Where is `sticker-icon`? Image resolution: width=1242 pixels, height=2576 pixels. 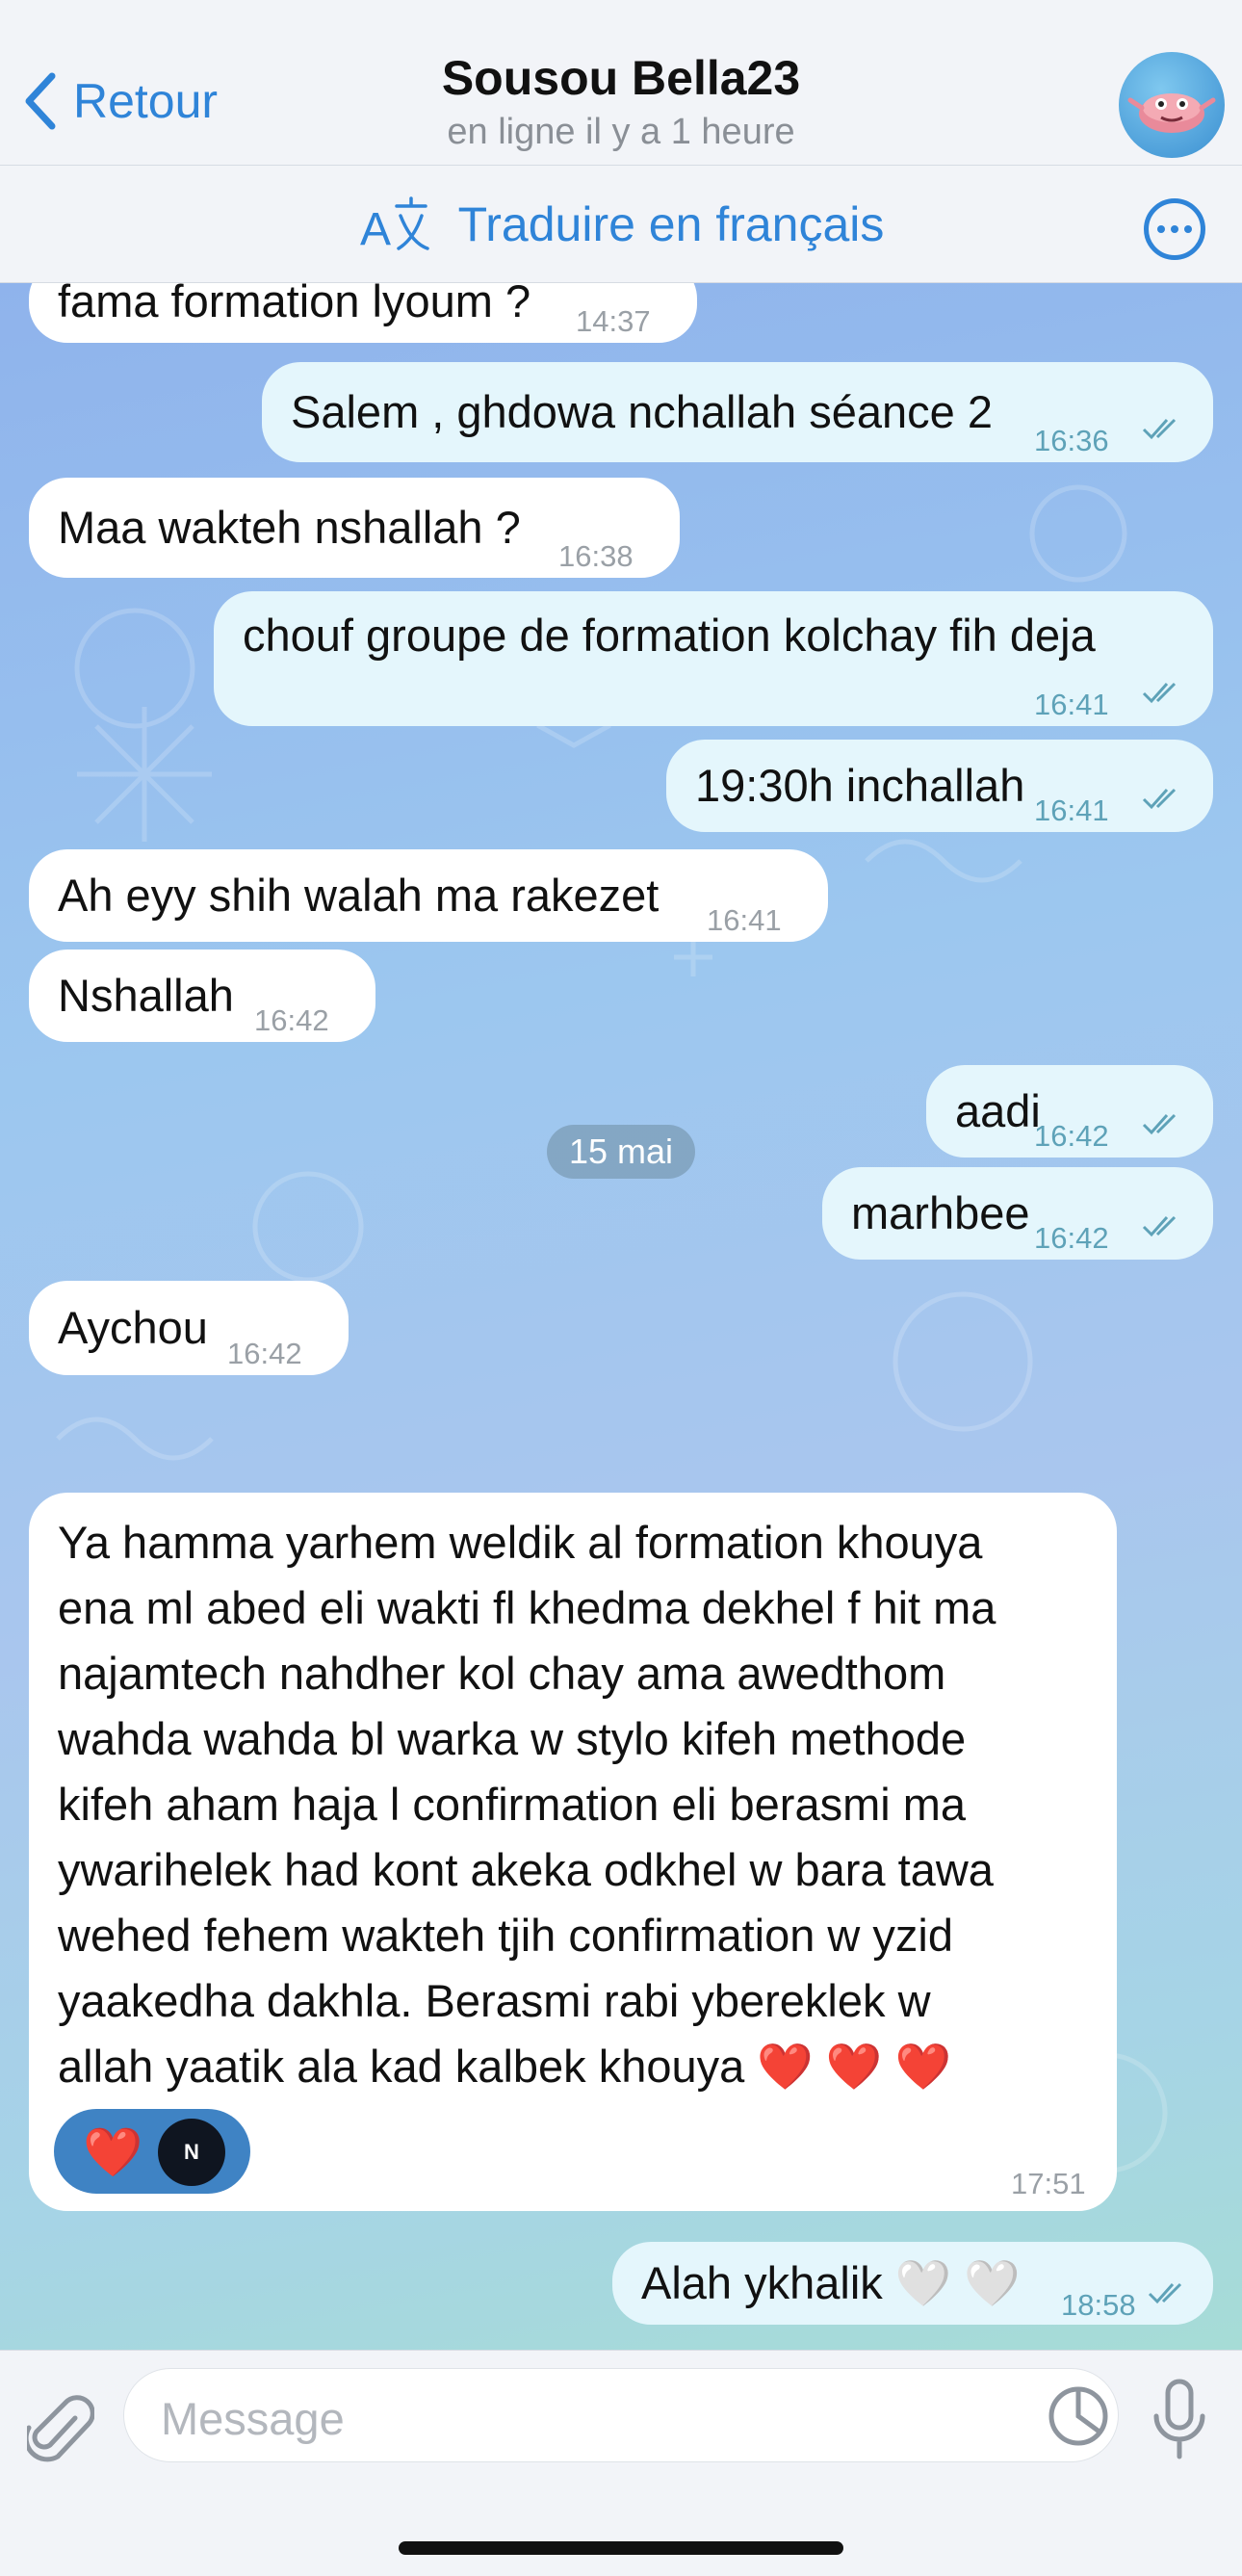
sticker-icon is located at coordinates (1078, 2416).